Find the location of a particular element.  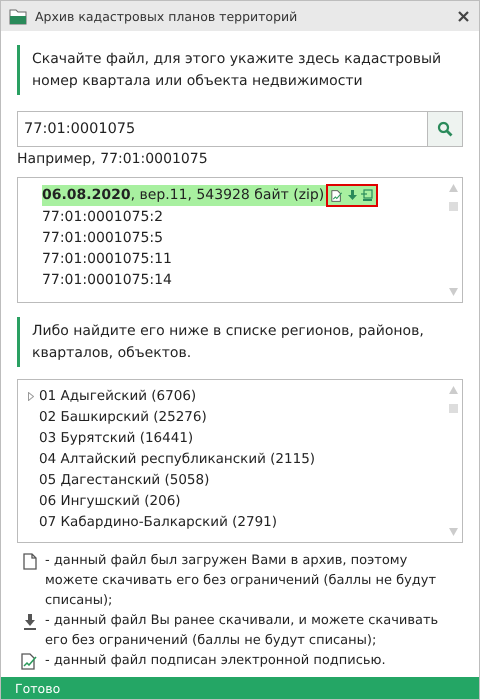

legend-text: - данный файл Вы ранее скачивали, и можете скачивать его без ограничений (баллы не будут списаны); is located at coordinates (242, 631).